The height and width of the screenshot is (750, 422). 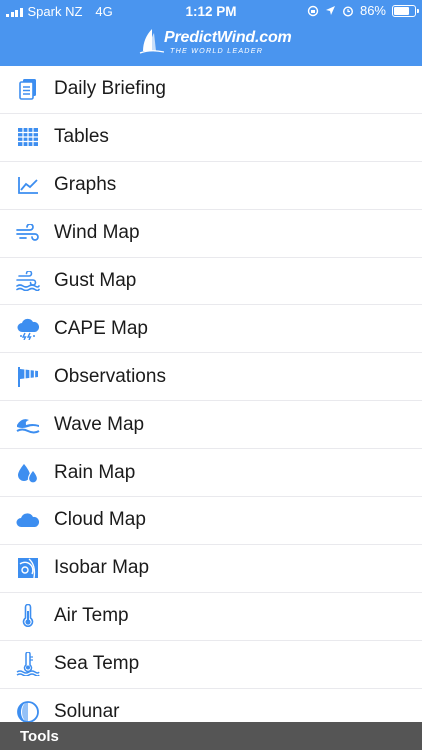 I want to click on cloud-icon, so click(x=28, y=520).